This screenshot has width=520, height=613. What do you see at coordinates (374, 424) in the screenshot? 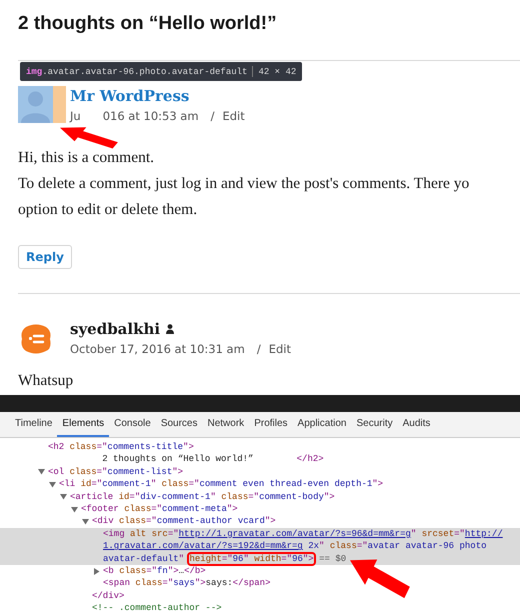
I see `devtools-tab: Security` at bounding box center [374, 424].